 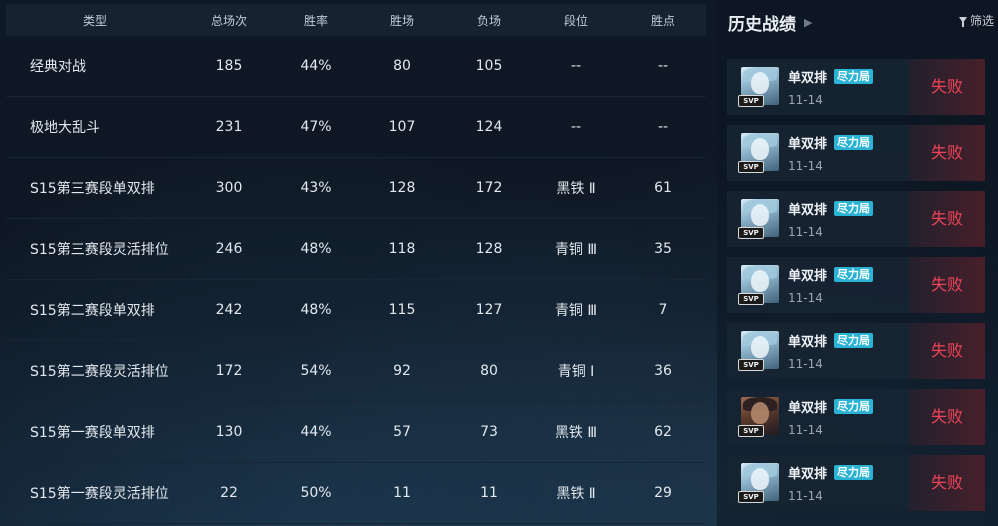 What do you see at coordinates (316, 66) in the screenshot?
I see `cell-winrate: 44%` at bounding box center [316, 66].